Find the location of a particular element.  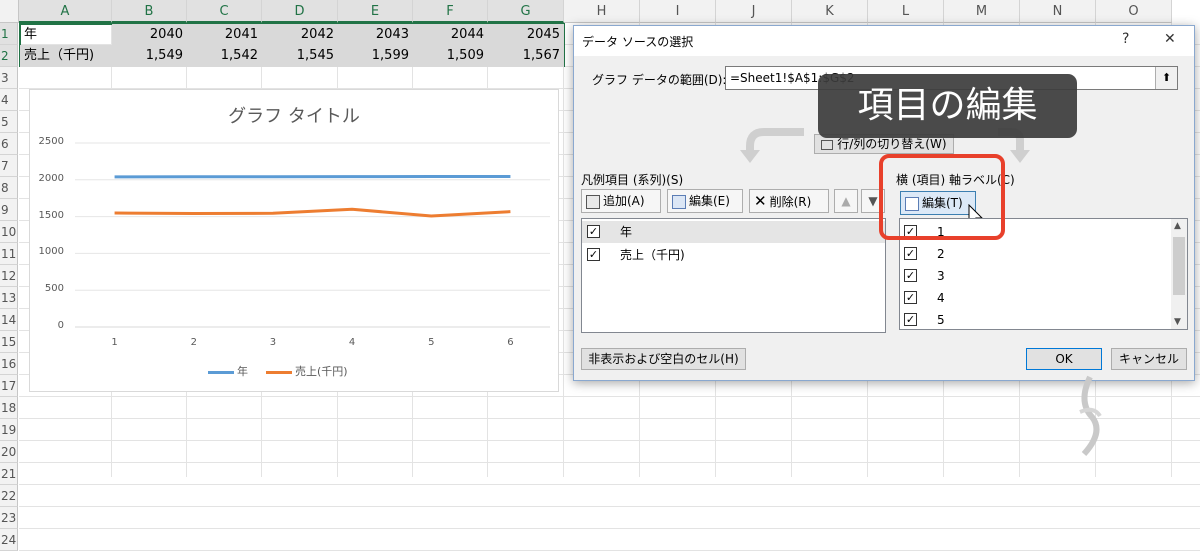

scroll-up-icon: ▲ is located at coordinates (1177, 226).